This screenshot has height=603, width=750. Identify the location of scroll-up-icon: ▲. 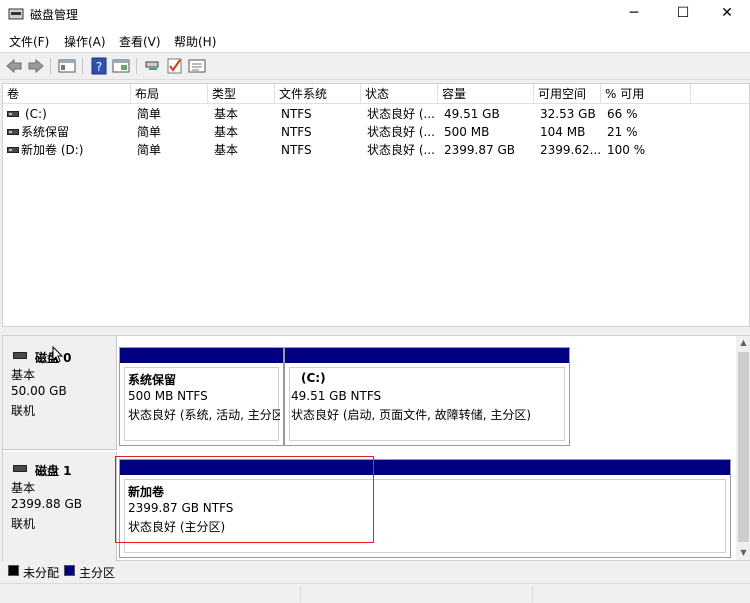
(743, 343).